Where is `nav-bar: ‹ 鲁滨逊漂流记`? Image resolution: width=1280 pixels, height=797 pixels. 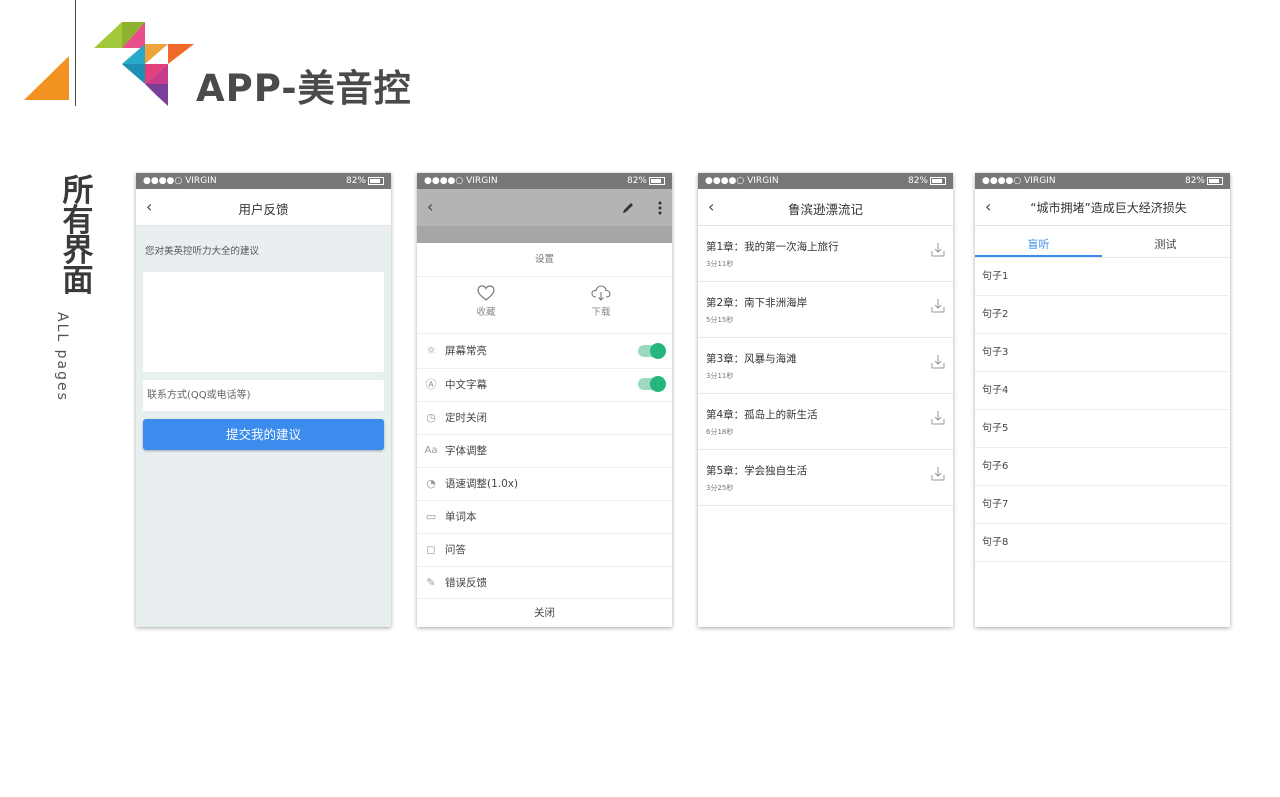 nav-bar: ‹ 鲁滨逊漂流记 is located at coordinates (825, 207).